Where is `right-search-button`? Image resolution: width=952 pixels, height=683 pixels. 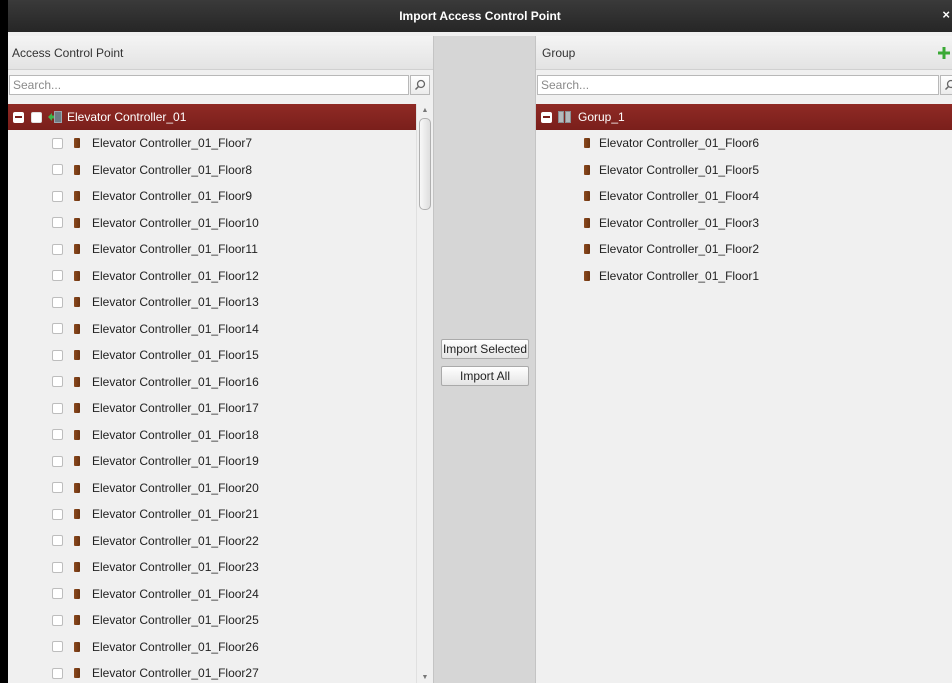
right-search-button is located at coordinates (946, 85).